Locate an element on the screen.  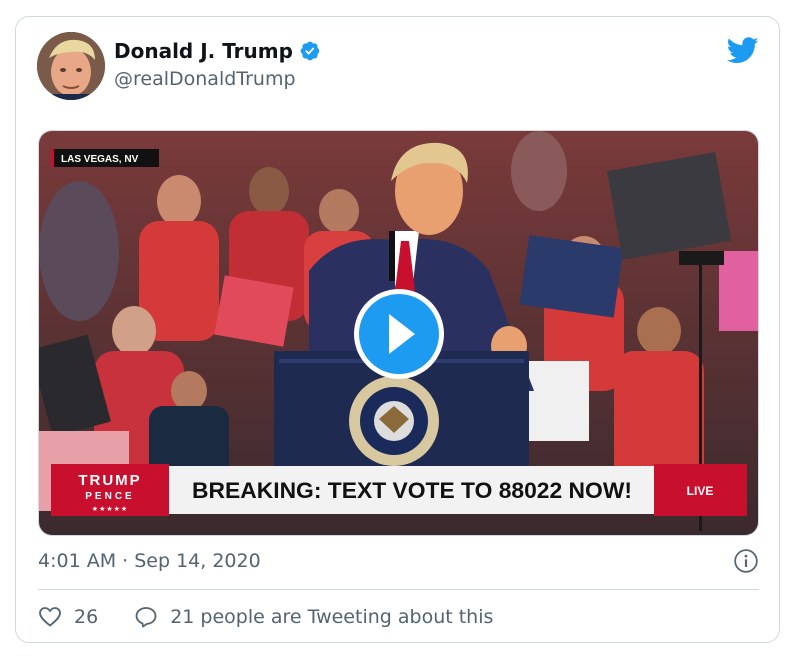
brand-line-2: PENCE is located at coordinates (109, 496).